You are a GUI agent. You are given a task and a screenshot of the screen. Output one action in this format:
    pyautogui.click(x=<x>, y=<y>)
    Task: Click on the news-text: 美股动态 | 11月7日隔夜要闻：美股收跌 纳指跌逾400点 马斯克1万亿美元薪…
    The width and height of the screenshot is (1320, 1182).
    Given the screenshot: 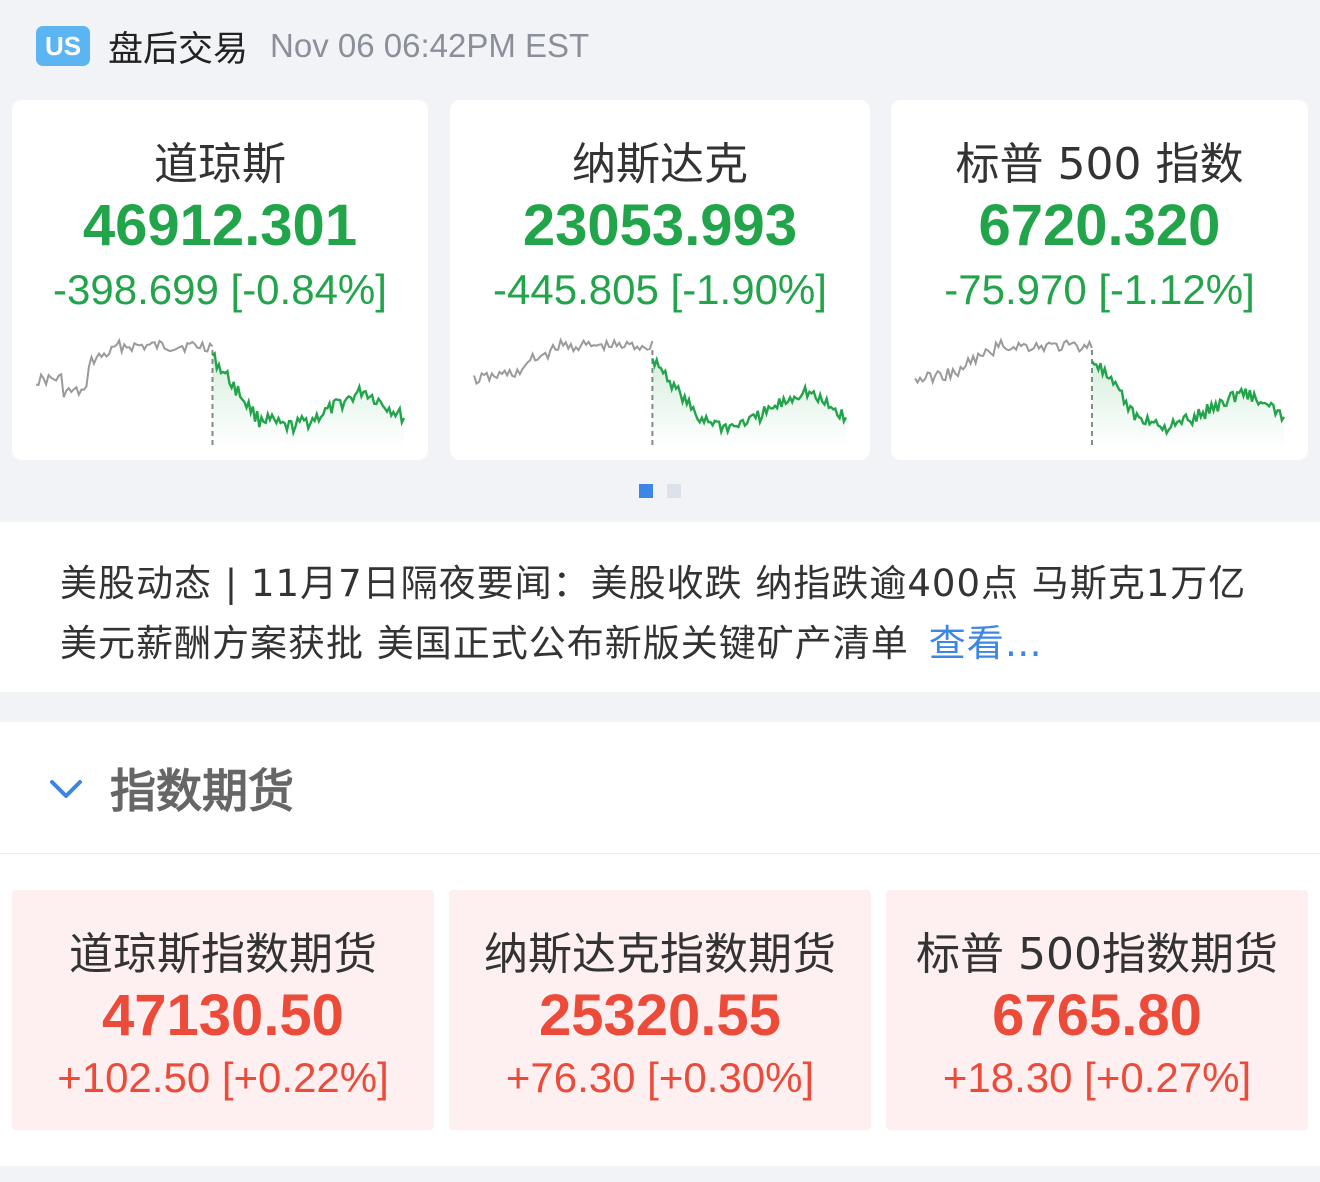 What is the action you would take?
    pyautogui.click(x=653, y=613)
    